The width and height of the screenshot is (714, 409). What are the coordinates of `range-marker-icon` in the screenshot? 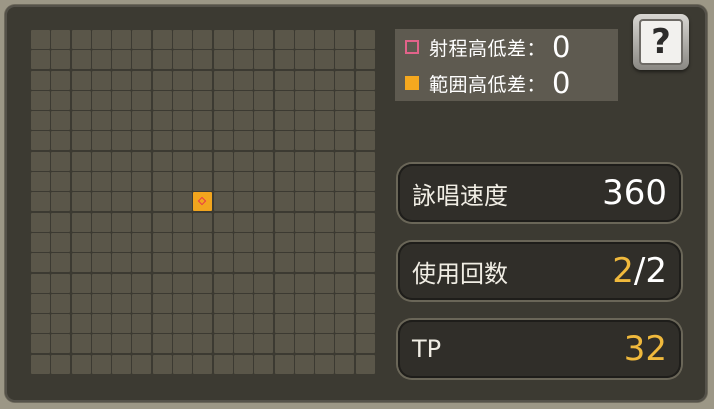 It's located at (412, 47).